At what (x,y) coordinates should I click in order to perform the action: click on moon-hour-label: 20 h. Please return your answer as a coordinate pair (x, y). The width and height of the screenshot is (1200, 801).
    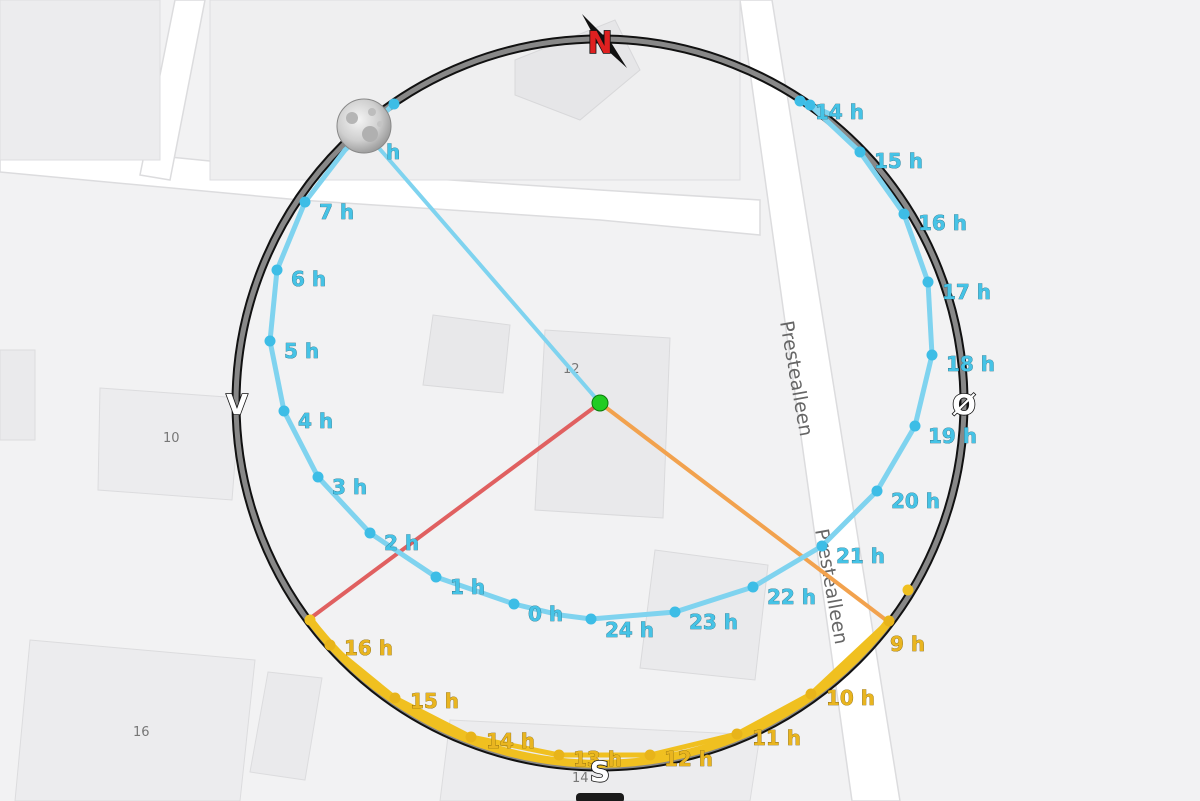
    Looking at the image, I should click on (915, 501).